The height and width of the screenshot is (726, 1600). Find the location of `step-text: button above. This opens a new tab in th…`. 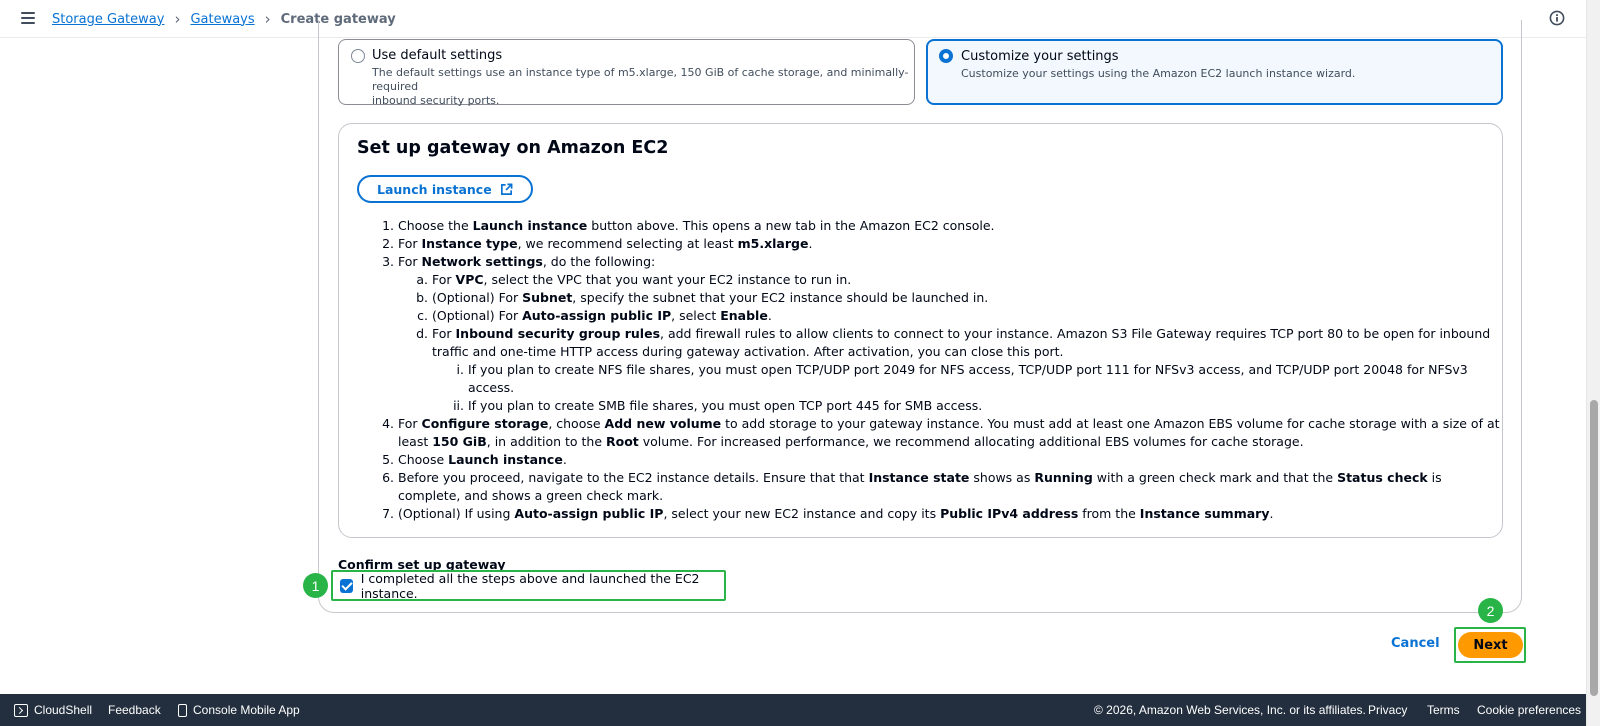

step-text: button above. This opens a new tab in th… is located at coordinates (791, 225).